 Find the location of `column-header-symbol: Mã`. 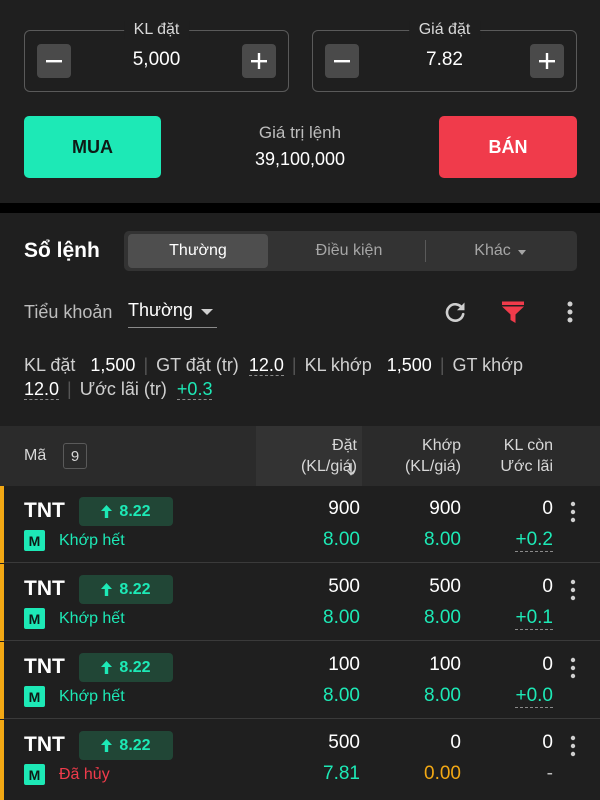

column-header-symbol: Mã is located at coordinates (35, 456).